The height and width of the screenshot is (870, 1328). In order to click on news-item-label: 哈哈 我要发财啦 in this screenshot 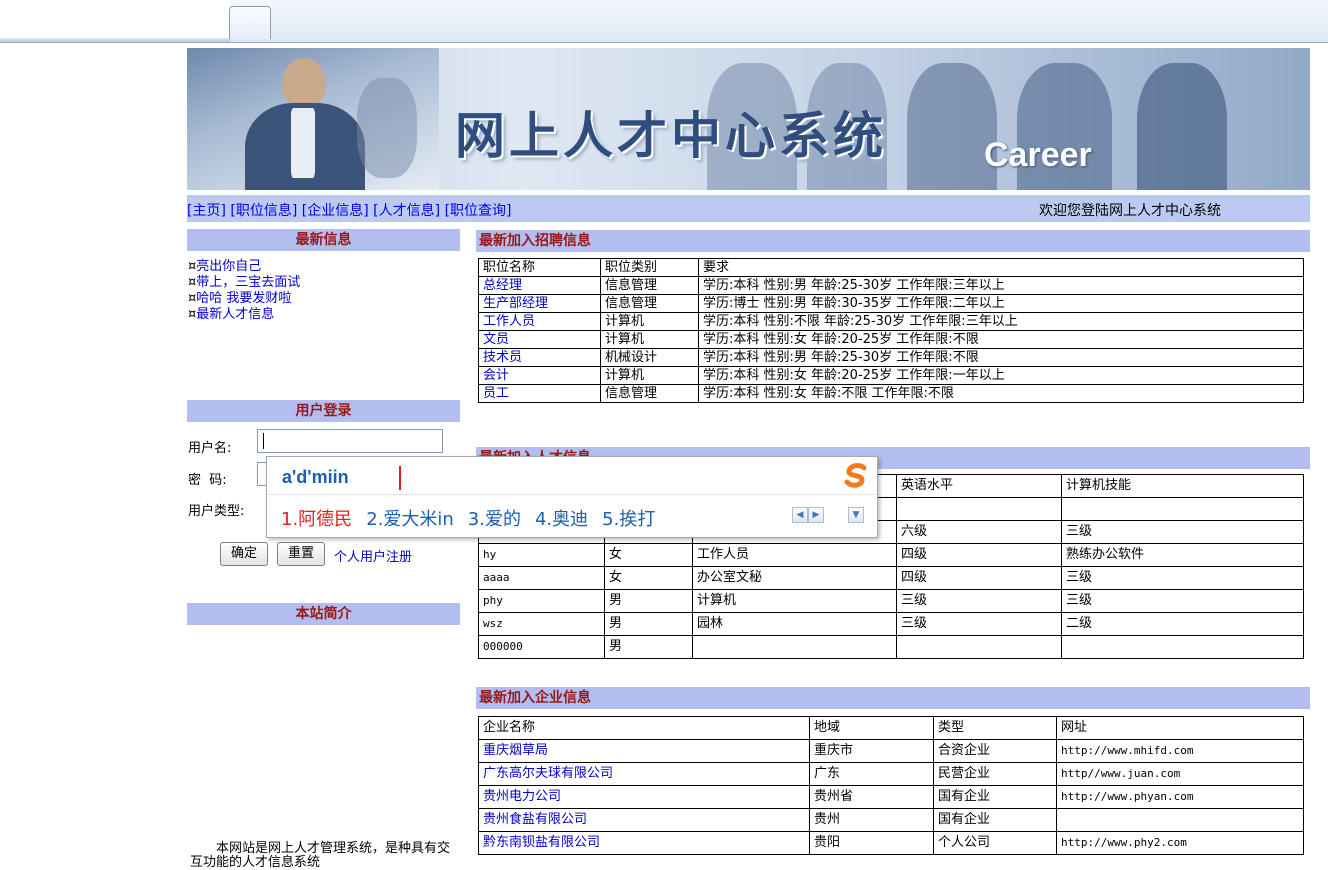, I will do `click(243, 298)`.